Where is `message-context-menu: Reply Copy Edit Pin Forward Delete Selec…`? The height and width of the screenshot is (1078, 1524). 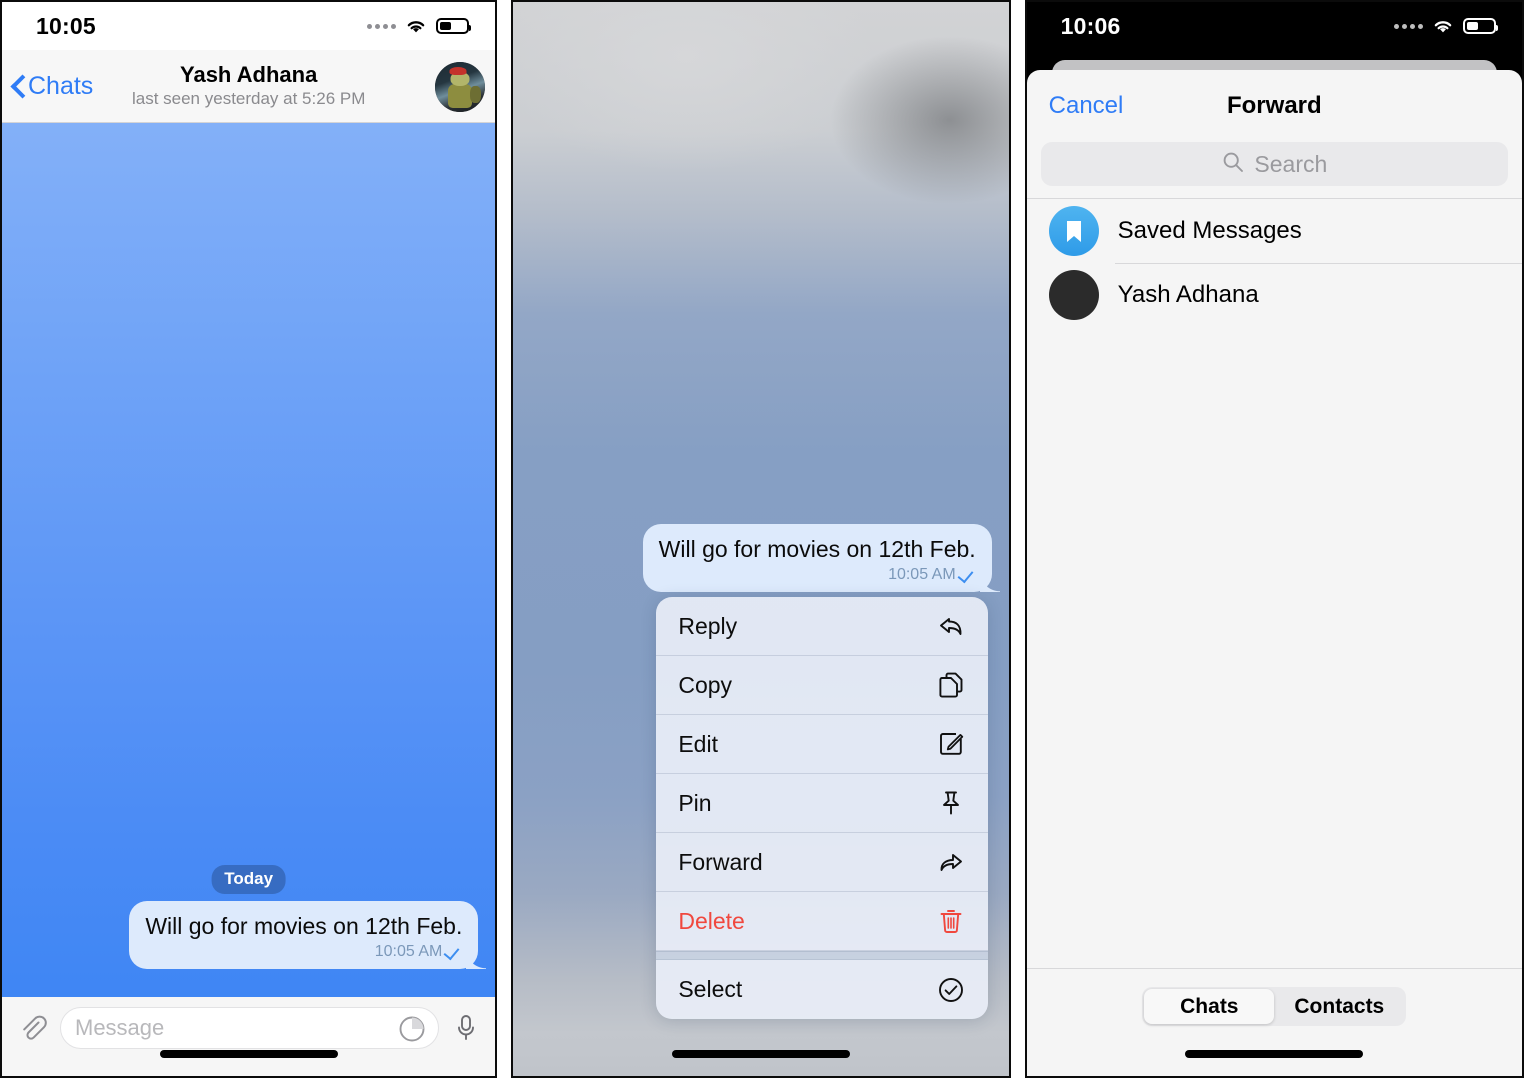 message-context-menu: Reply Copy Edit Pin Forward Delete Selec… is located at coordinates (822, 808).